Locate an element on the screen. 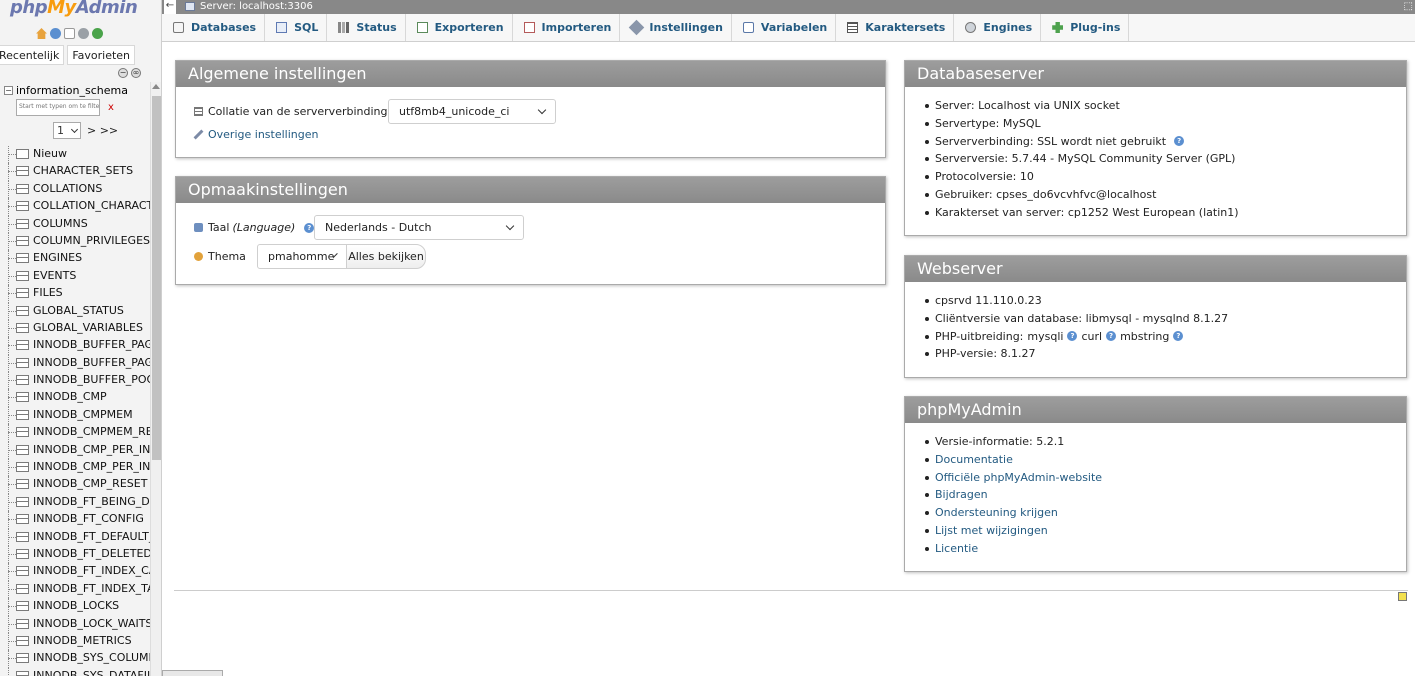  table-item: INNODB_FT_DEFAULT_STOPWORD is located at coordinates (80, 537).